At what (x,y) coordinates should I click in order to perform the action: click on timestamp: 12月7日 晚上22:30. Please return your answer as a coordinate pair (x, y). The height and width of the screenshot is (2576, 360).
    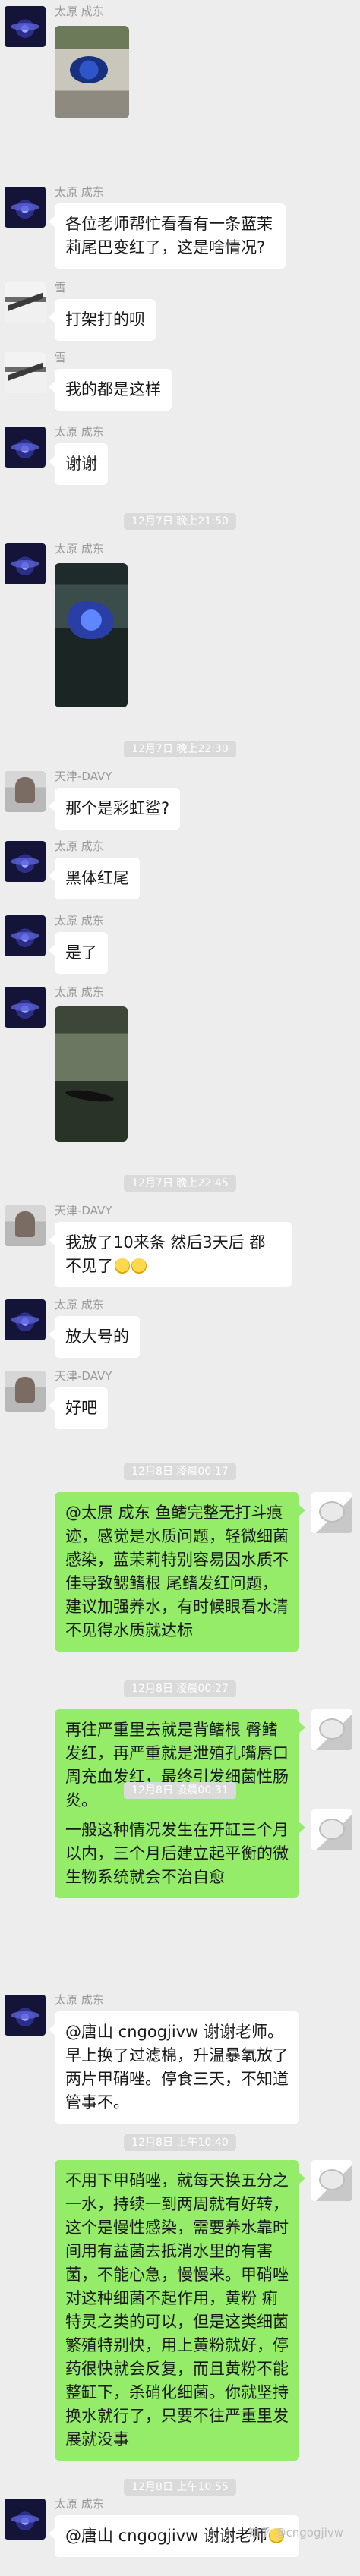
    Looking at the image, I should click on (180, 749).